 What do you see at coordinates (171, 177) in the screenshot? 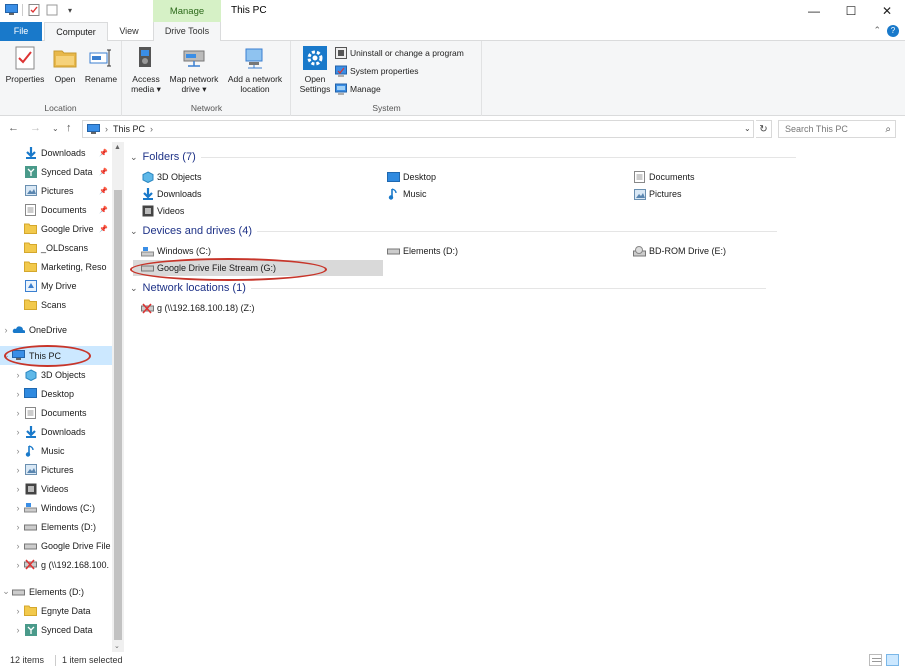
I see `folder-3d-objects: 3D Objects` at bounding box center [171, 177].